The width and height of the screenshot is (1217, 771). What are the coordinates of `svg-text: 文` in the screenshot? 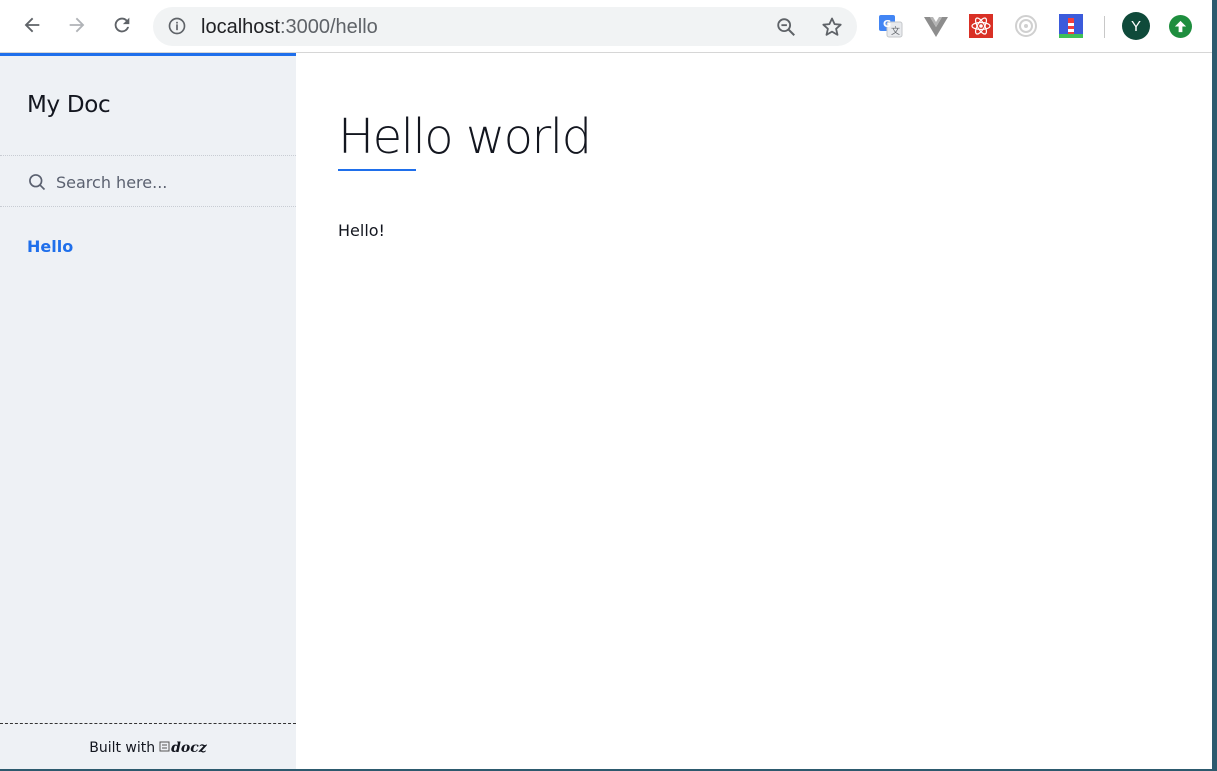 It's located at (895, 31).